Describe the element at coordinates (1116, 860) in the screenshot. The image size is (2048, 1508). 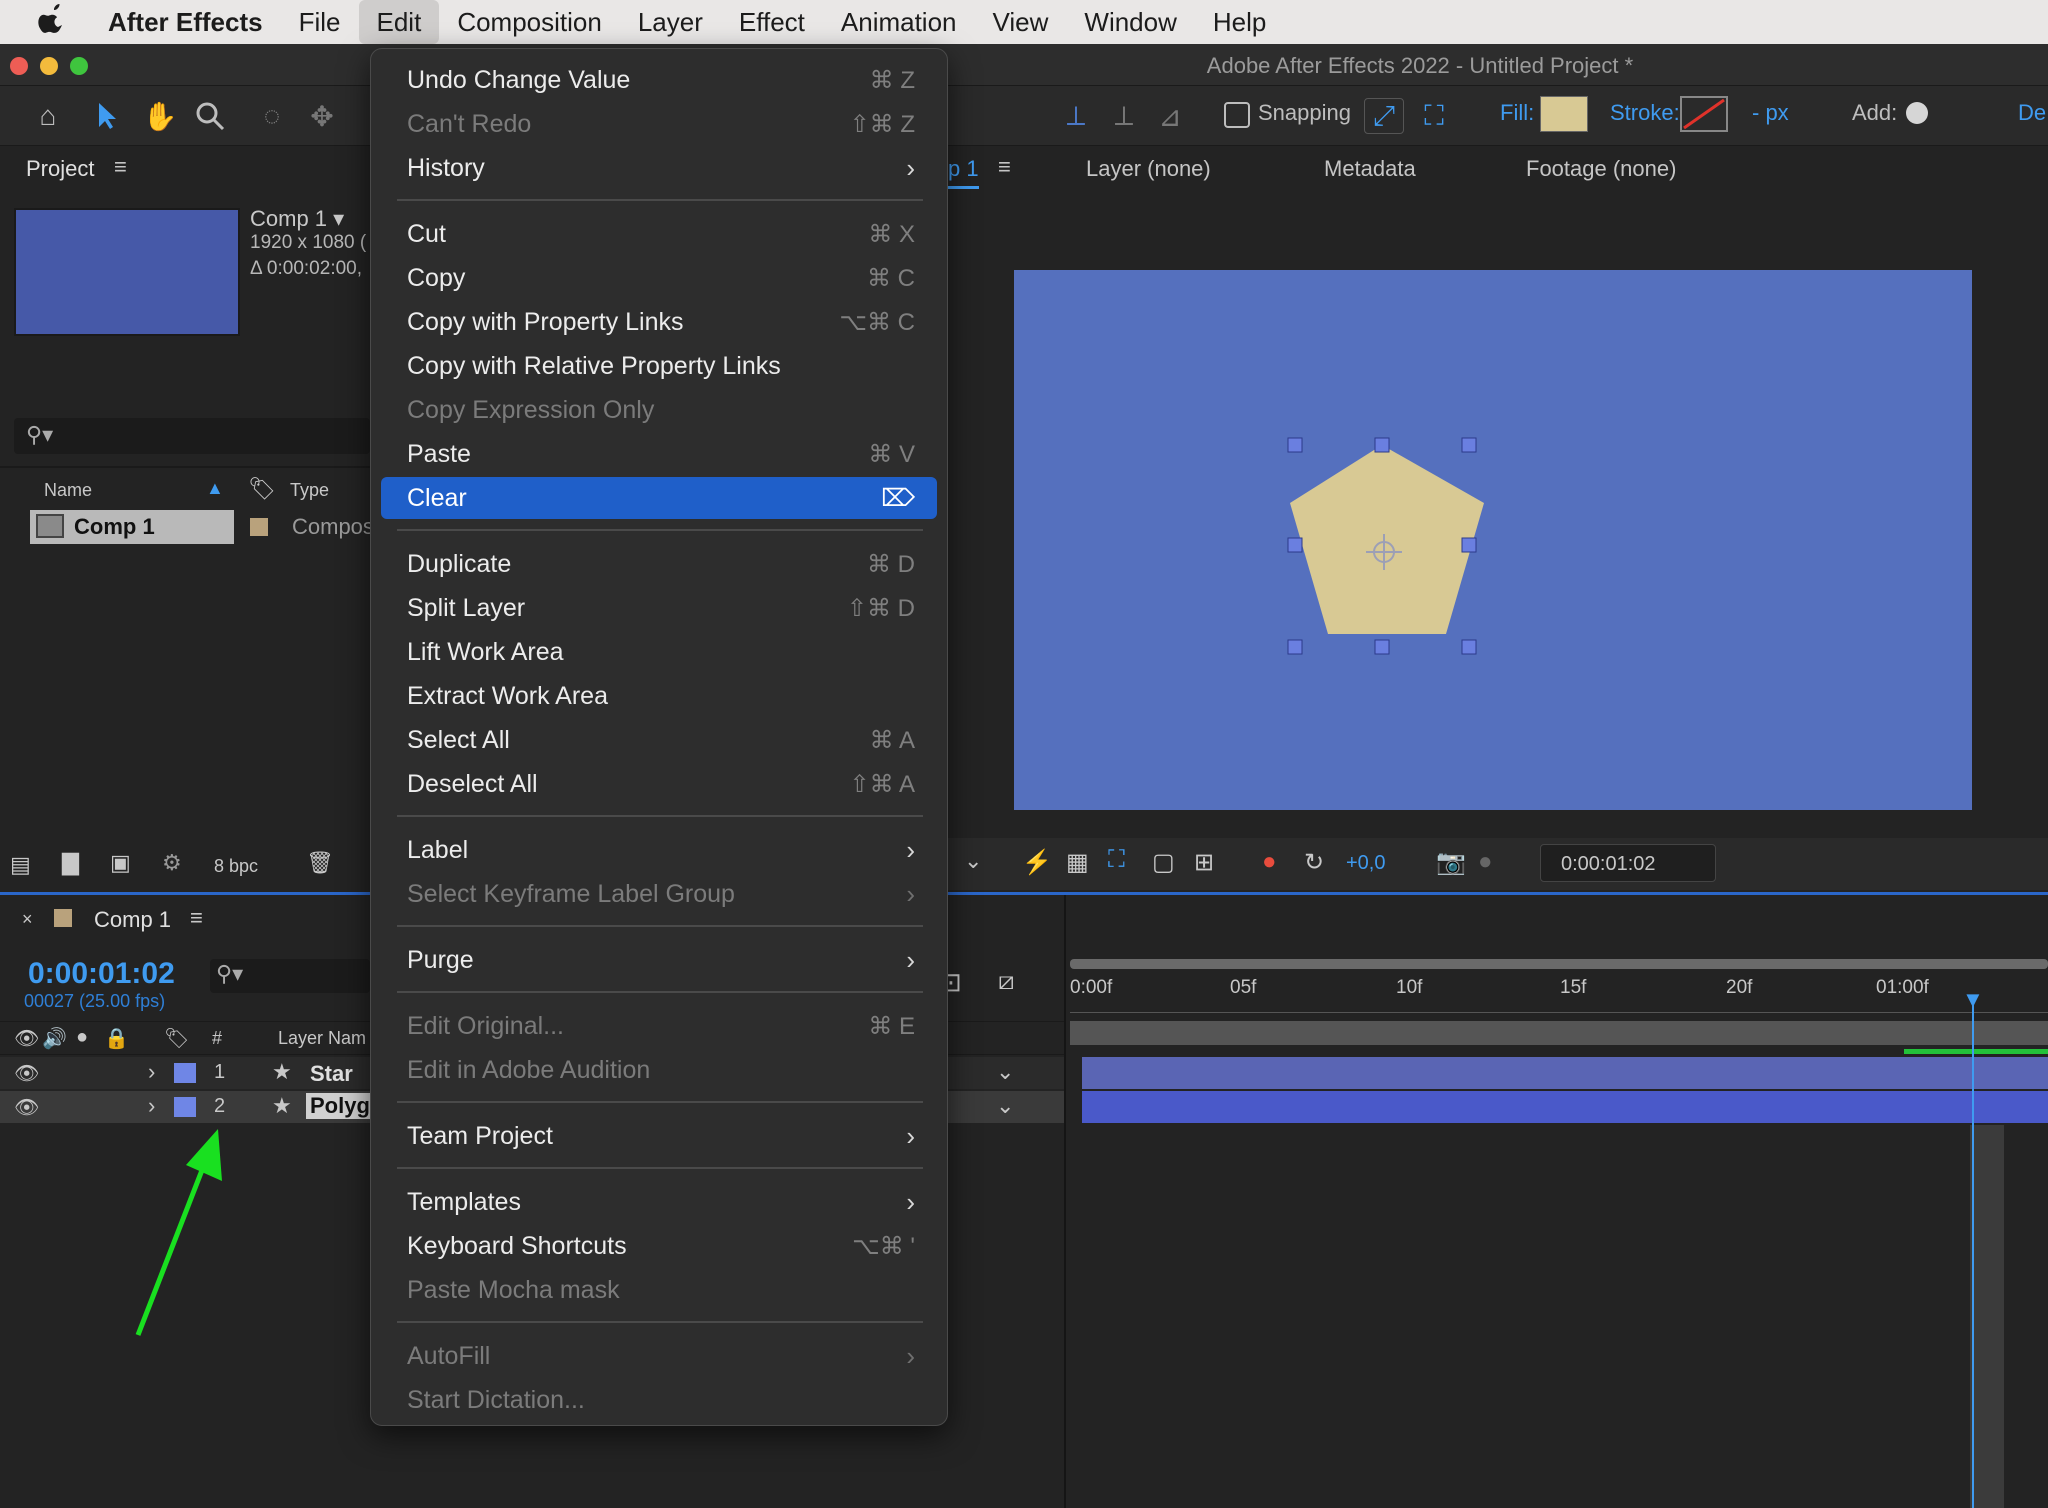
I see `mask-visibility-icon: ⛶` at that location.